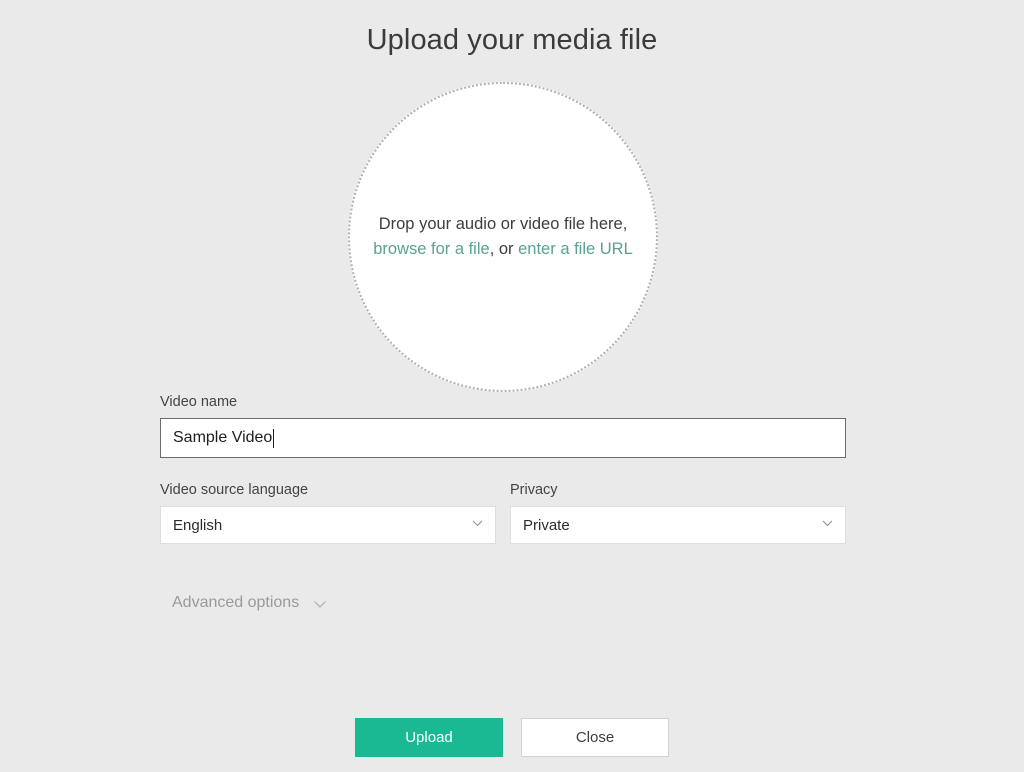 The height and width of the screenshot is (772, 1024). I want to click on dialog-footer: Upload Close, so click(512, 737).